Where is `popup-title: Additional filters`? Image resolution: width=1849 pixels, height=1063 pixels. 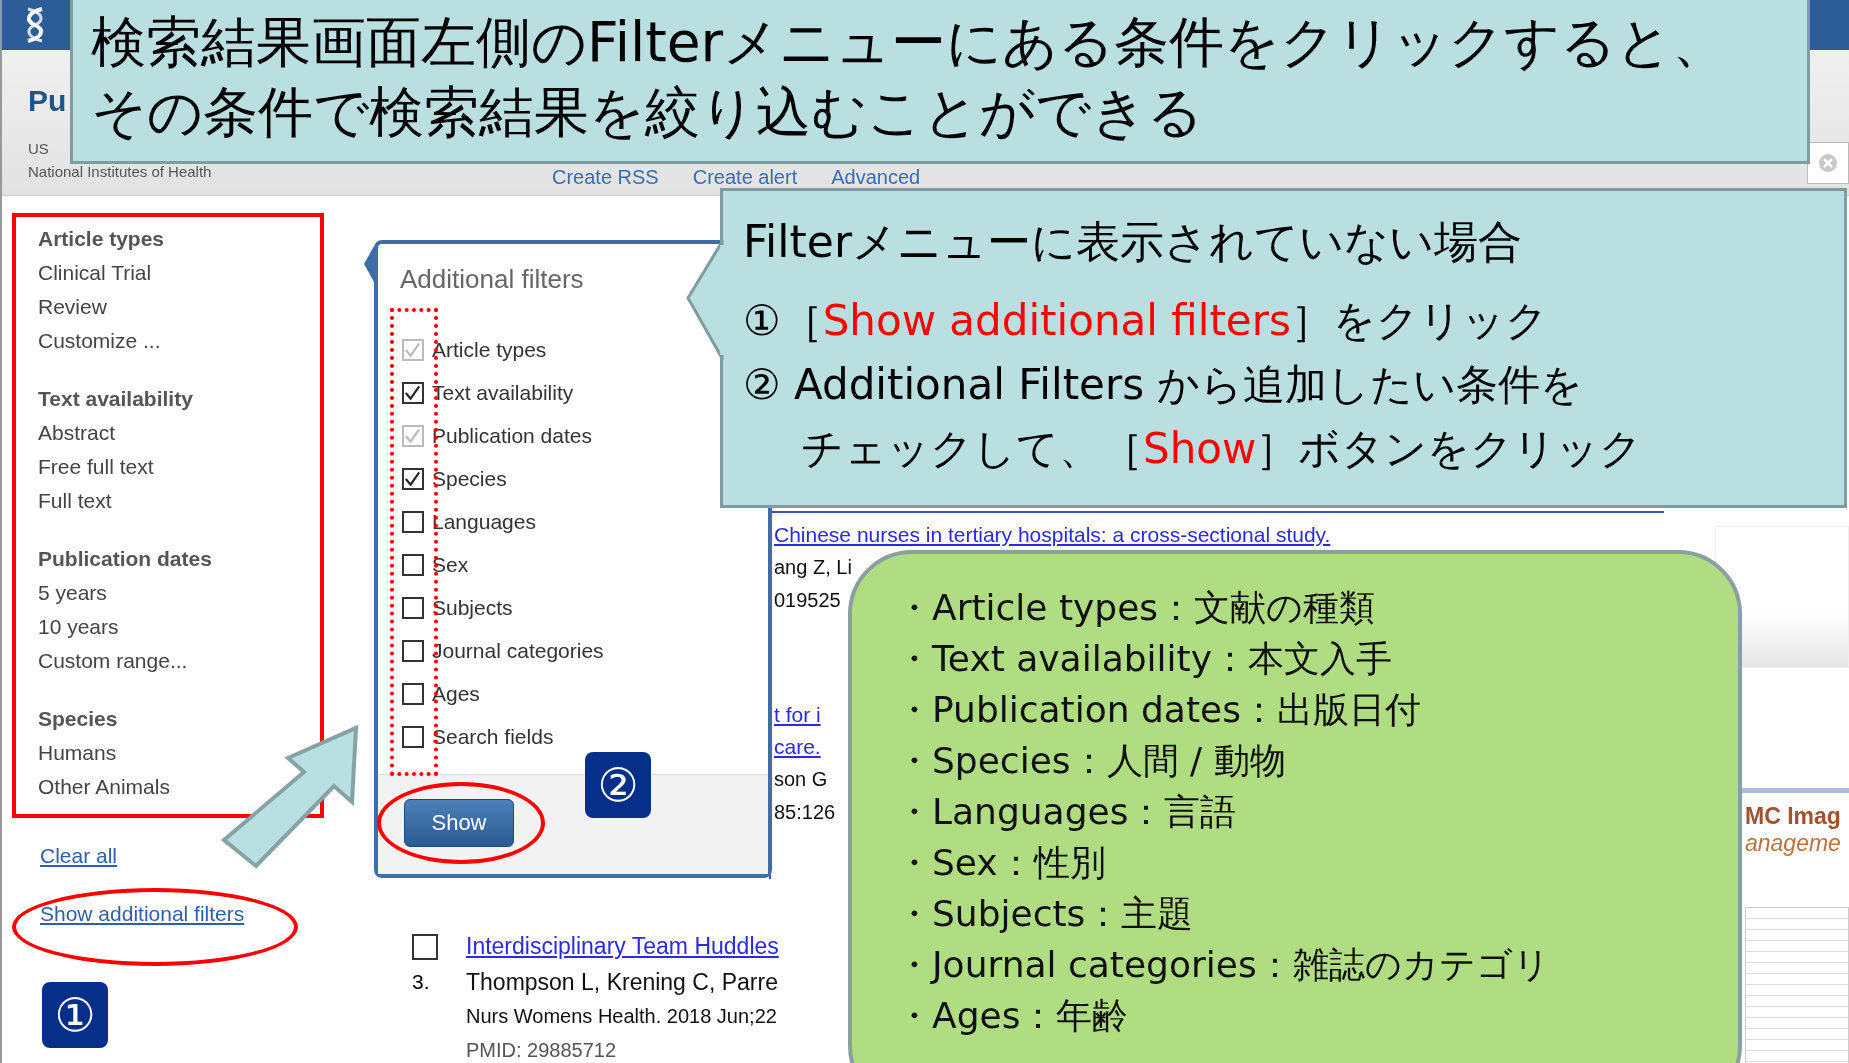
popup-title: Additional filters is located at coordinates (492, 280).